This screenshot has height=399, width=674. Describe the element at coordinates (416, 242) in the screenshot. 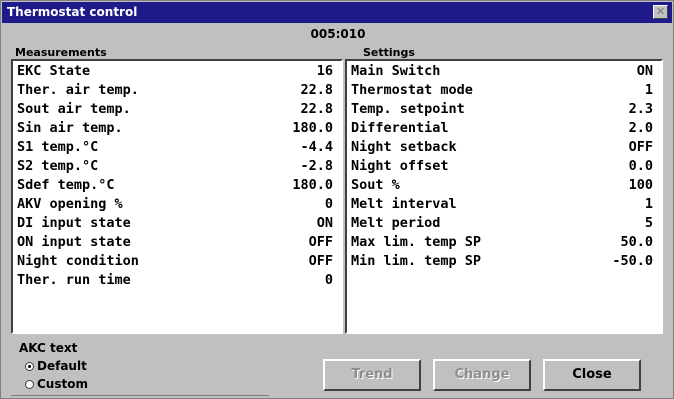

I see `setting-label: Max lim. temp SP` at that location.